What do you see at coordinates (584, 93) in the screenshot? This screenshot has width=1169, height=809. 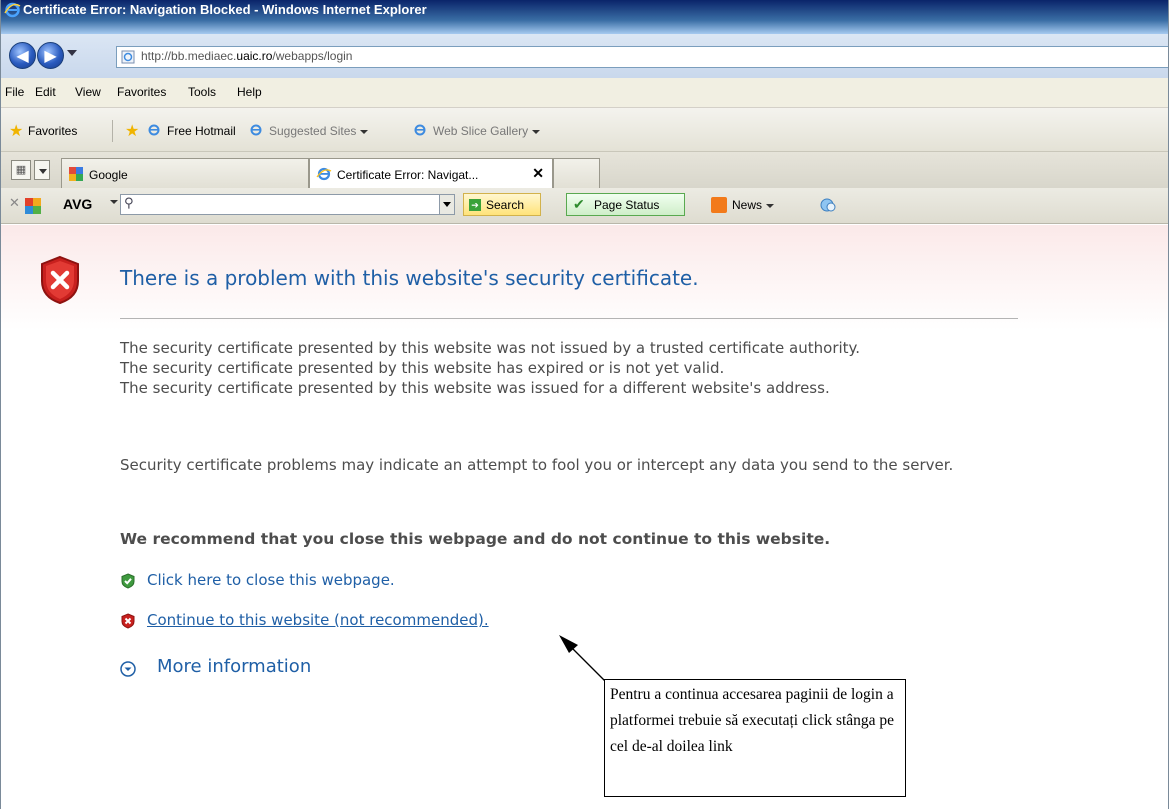 I see `menu-bar: File Edit View Favorites Tools Help` at bounding box center [584, 93].